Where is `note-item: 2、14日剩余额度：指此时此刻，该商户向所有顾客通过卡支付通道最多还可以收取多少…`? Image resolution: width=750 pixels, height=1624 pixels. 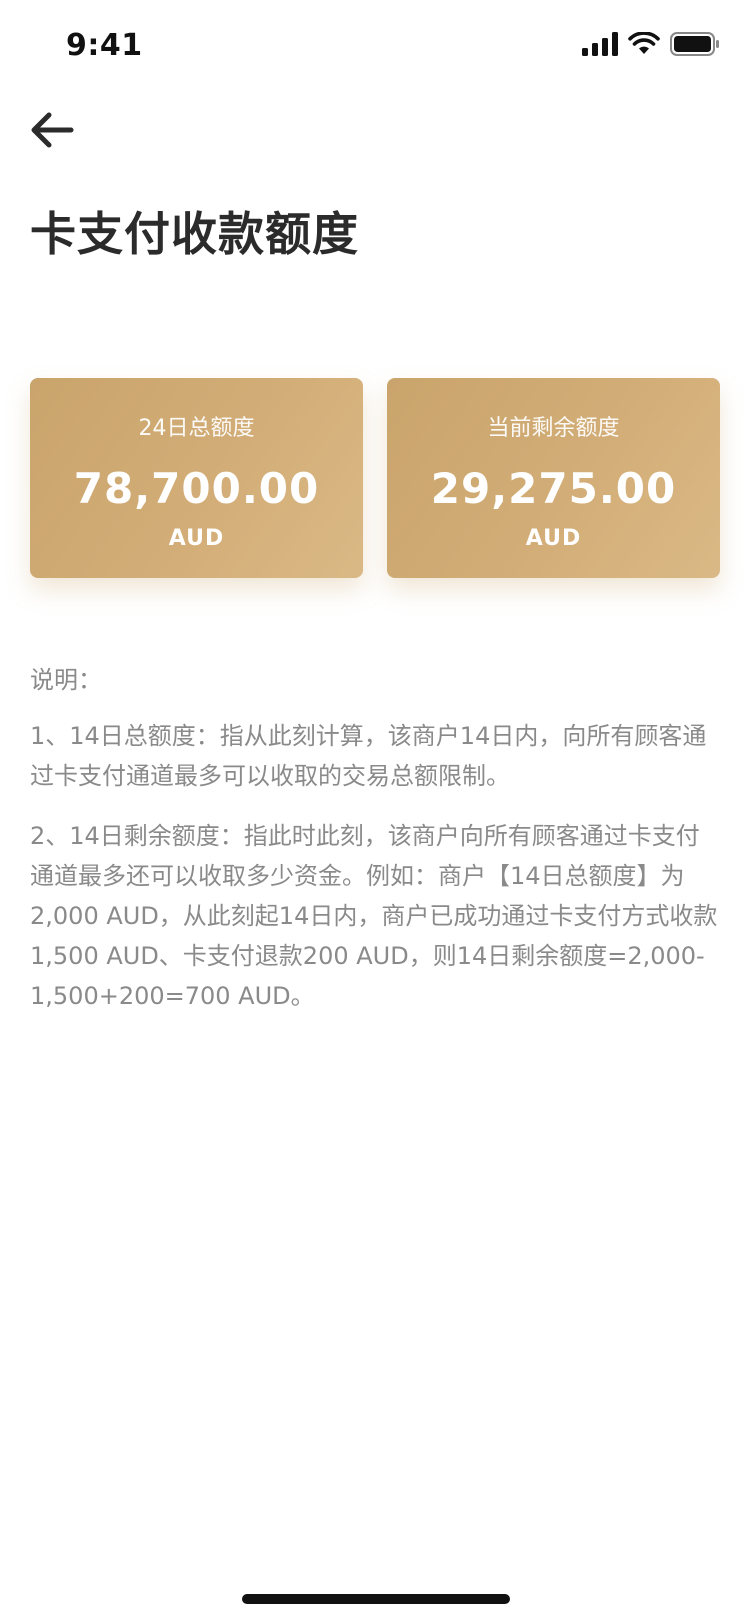
note-item: 2、14日剩余额度：指此时此刻，该商户向所有顾客通过卡支付通道最多还可以收取多少… is located at coordinates (374, 916).